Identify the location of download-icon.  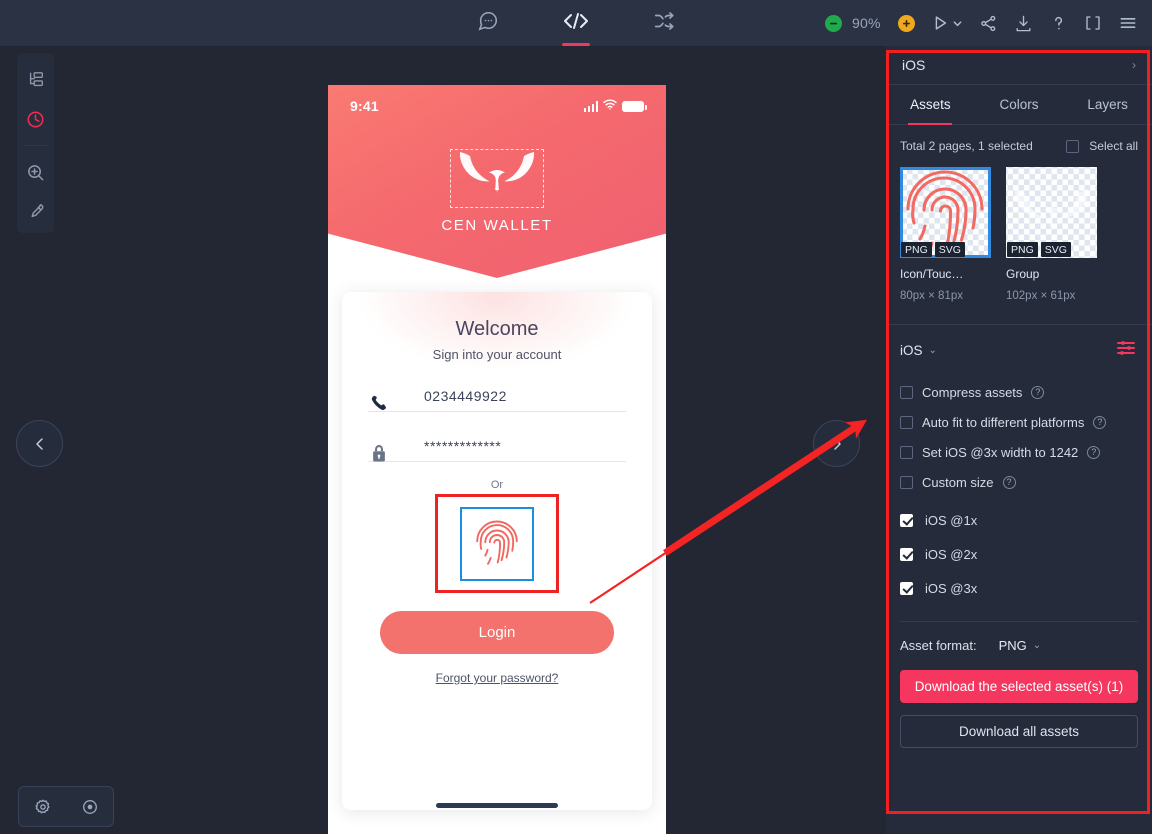
(1023, 23).